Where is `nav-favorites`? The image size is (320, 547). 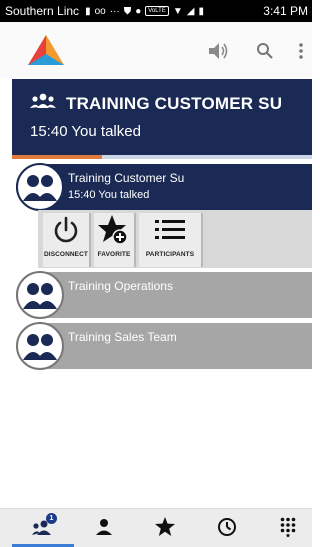
nav-favorites is located at coordinates (165, 529).